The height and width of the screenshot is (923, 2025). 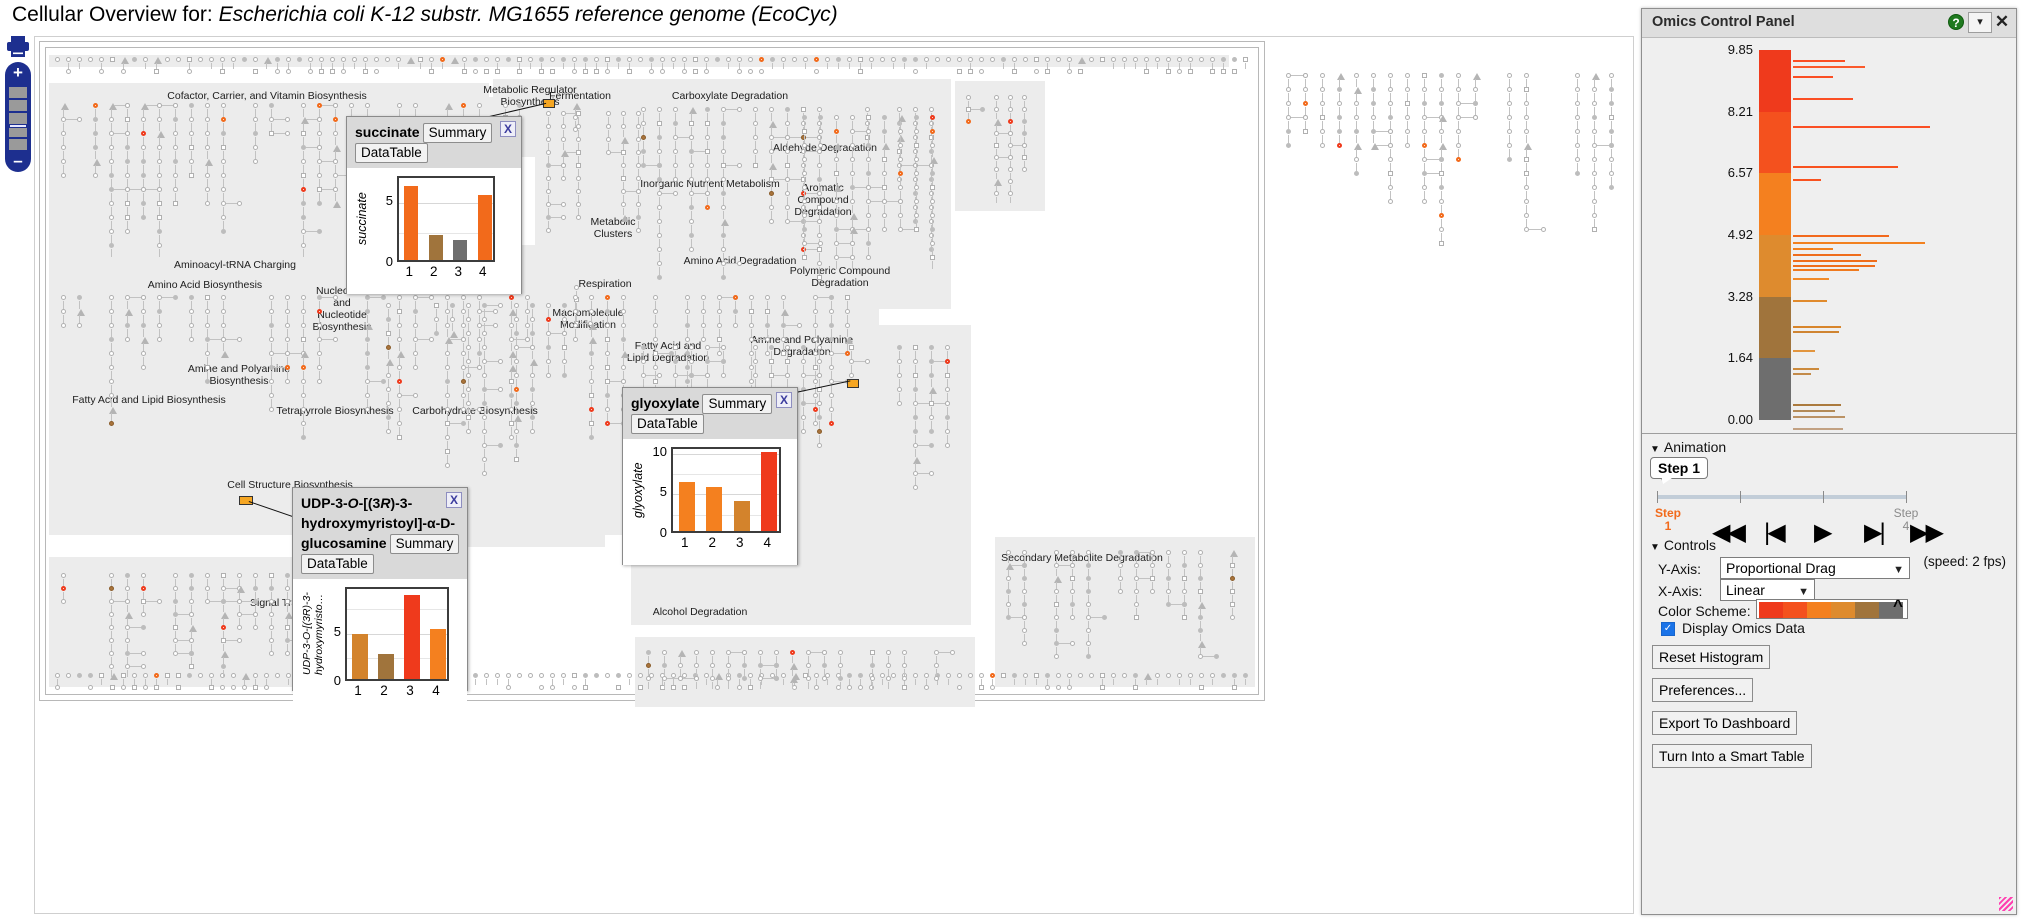 What do you see at coordinates (1832, 609) in the screenshot?
I see `color-scheme-swatch-strip` at bounding box center [1832, 609].